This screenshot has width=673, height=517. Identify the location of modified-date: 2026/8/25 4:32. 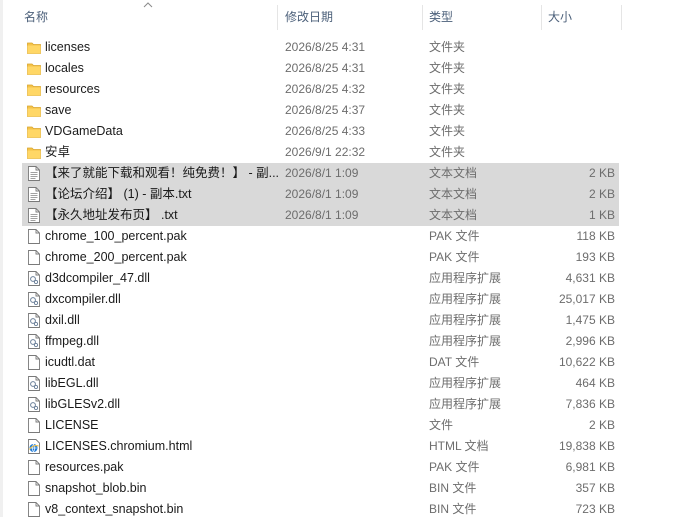
(325, 89).